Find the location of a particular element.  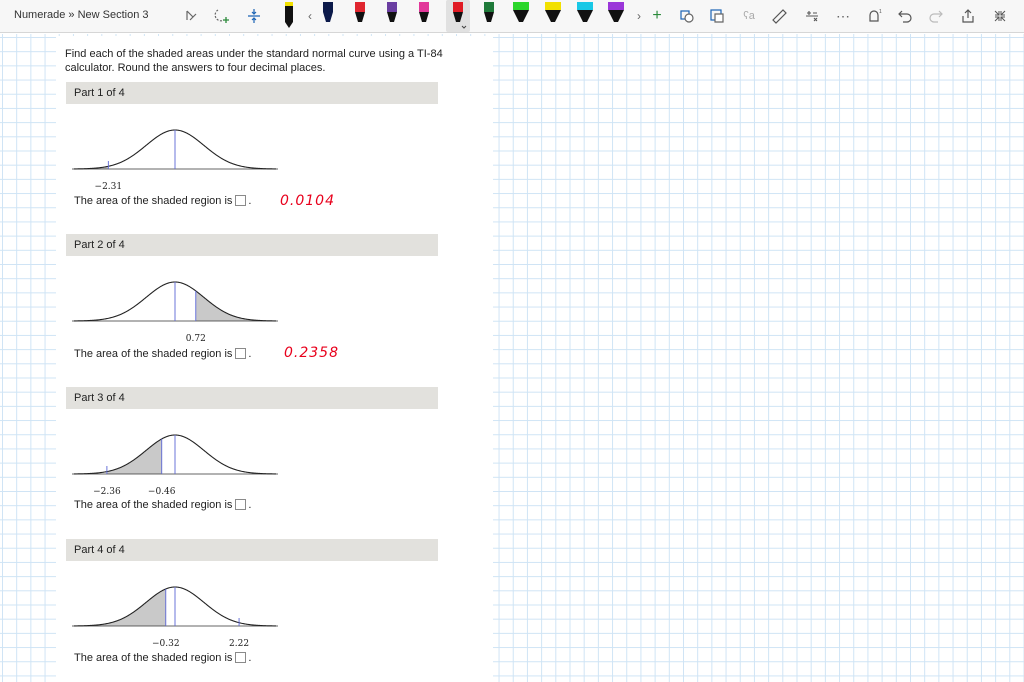

normal-curve-part-2: 0.72 is located at coordinates (175, 312).